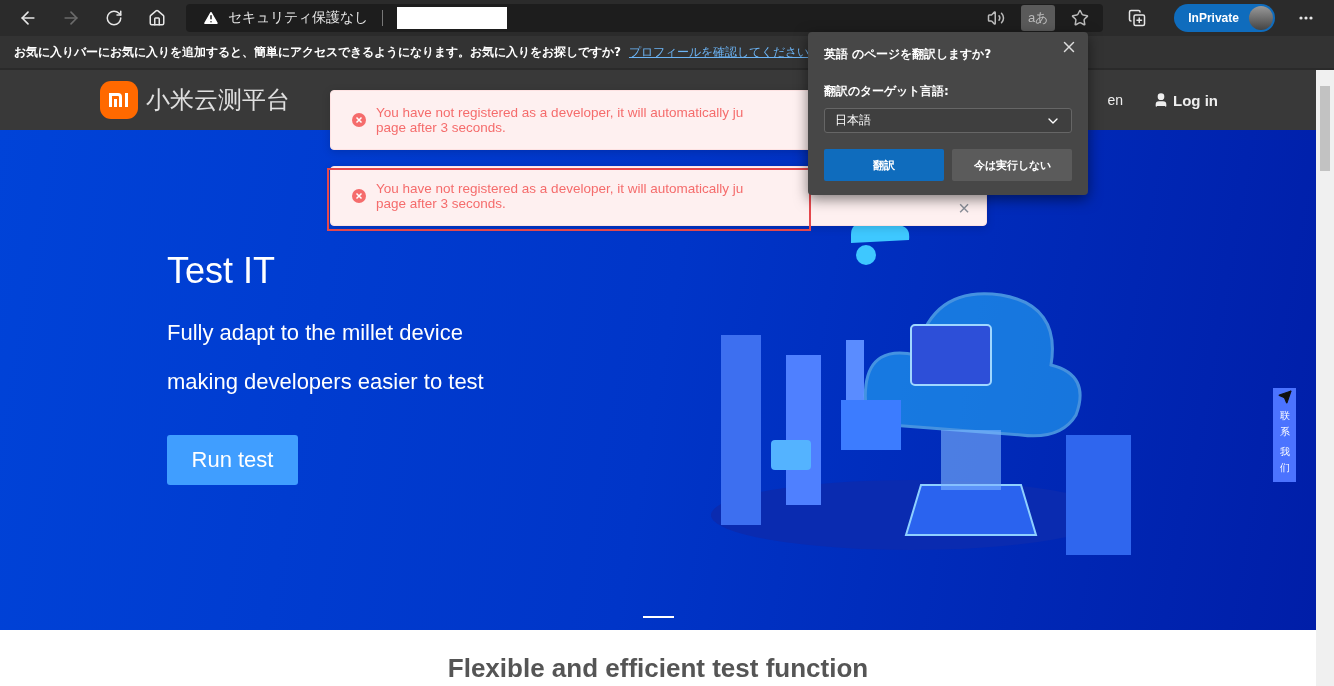 This screenshot has height=686, width=1334. What do you see at coordinates (326, 381) in the screenshot?
I see `hero-tagline: making developers easier to test` at bounding box center [326, 381].